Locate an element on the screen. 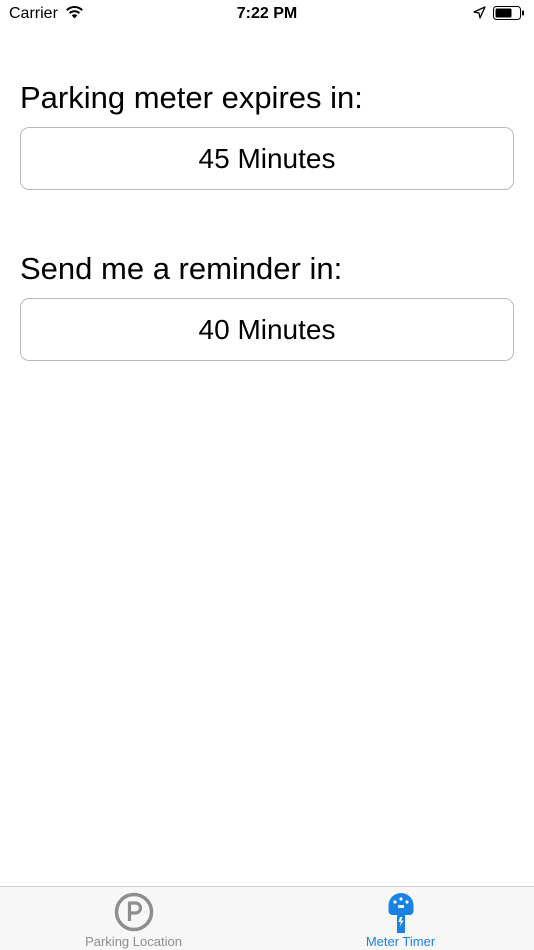 The height and width of the screenshot is (950, 534). battery-icon is located at coordinates (509, 15).